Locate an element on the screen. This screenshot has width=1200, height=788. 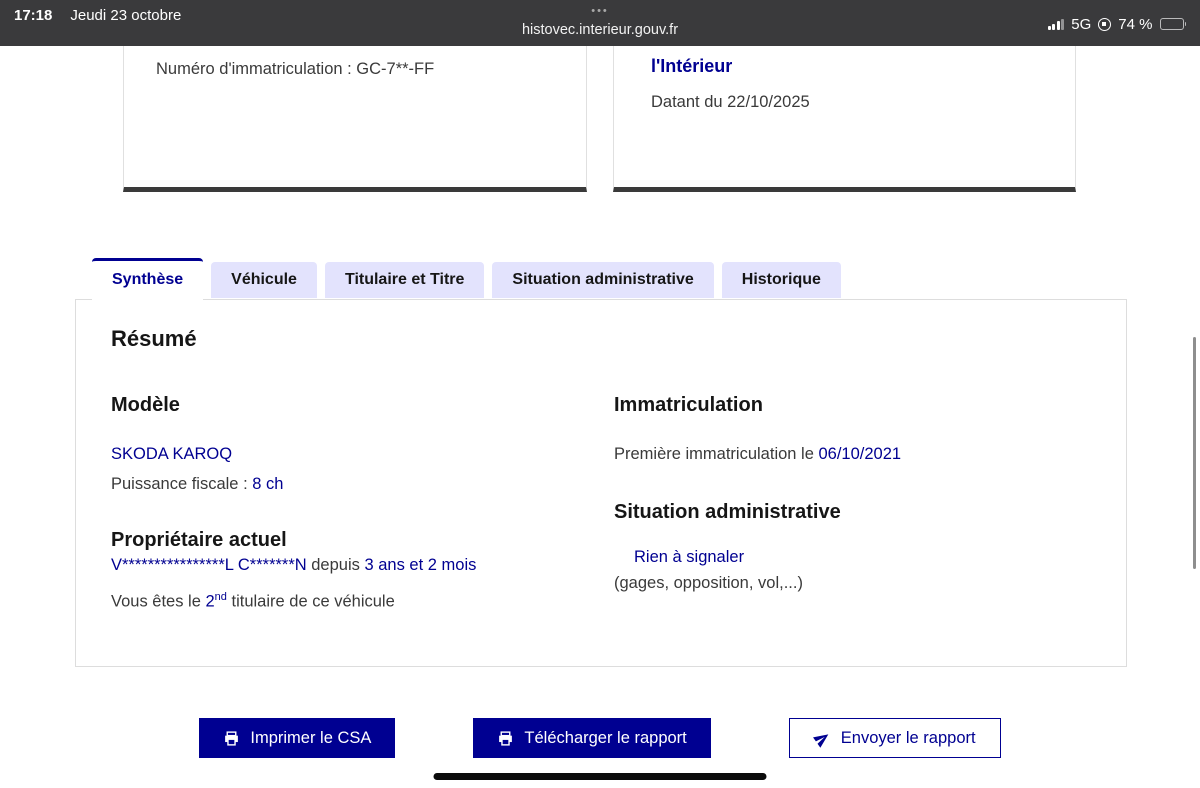
owner-heading: Propriétaire actuel is located at coordinates (199, 540).